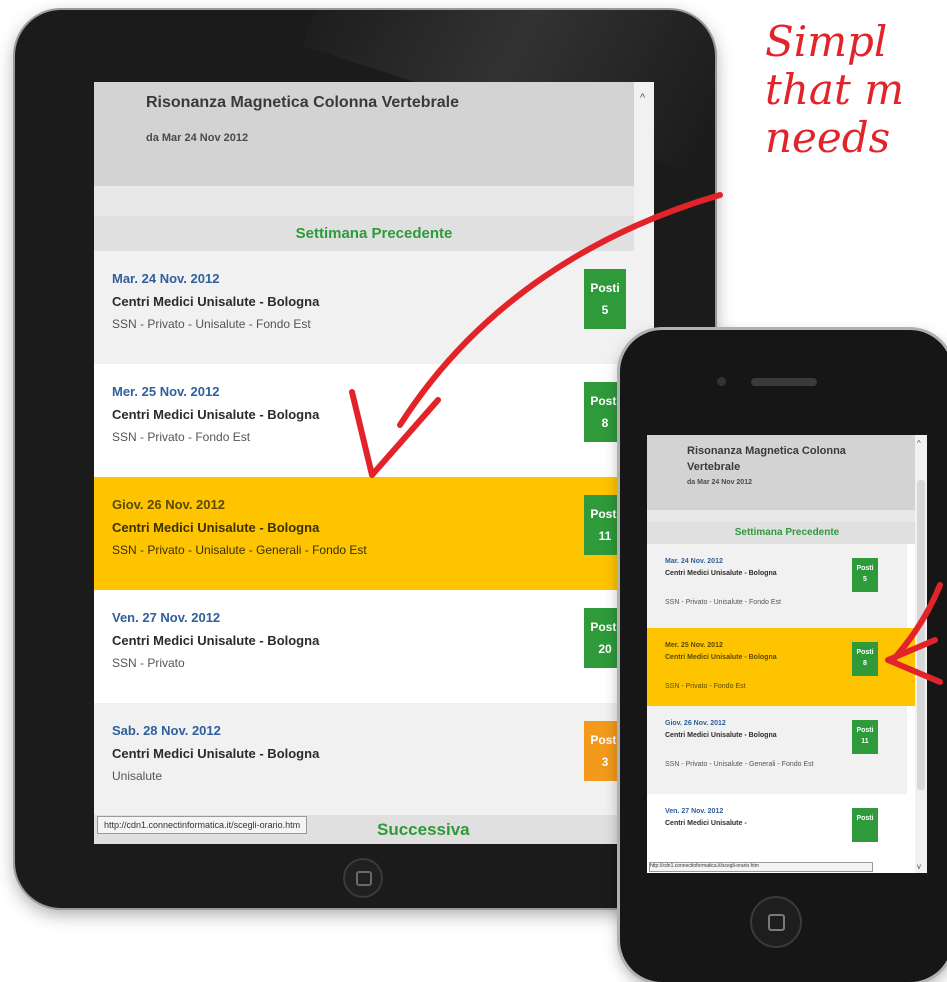 The image size is (947, 982). I want to click on slots-available-badge: Posti, so click(865, 825).